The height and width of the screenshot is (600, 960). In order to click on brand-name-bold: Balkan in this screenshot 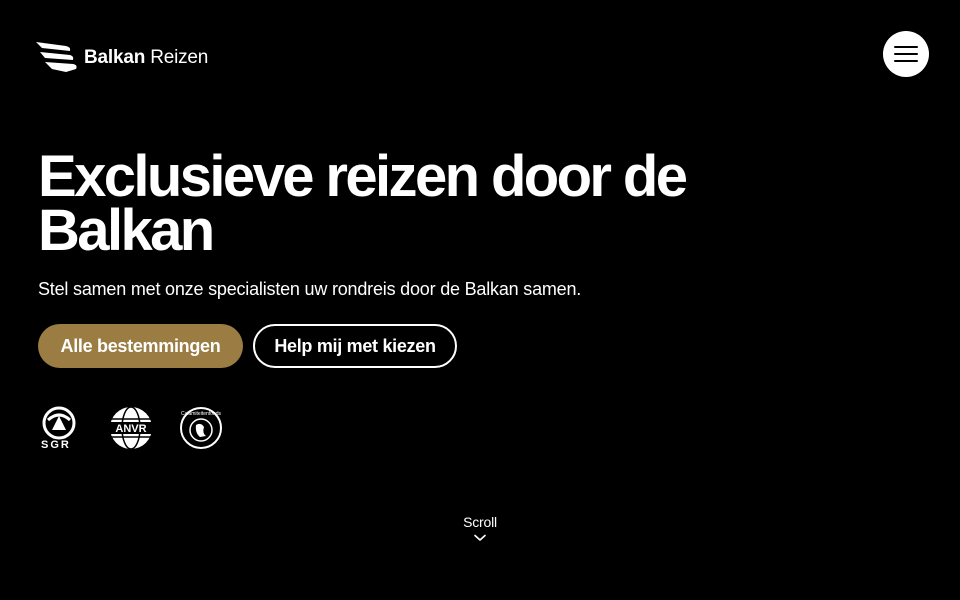, I will do `click(115, 57)`.